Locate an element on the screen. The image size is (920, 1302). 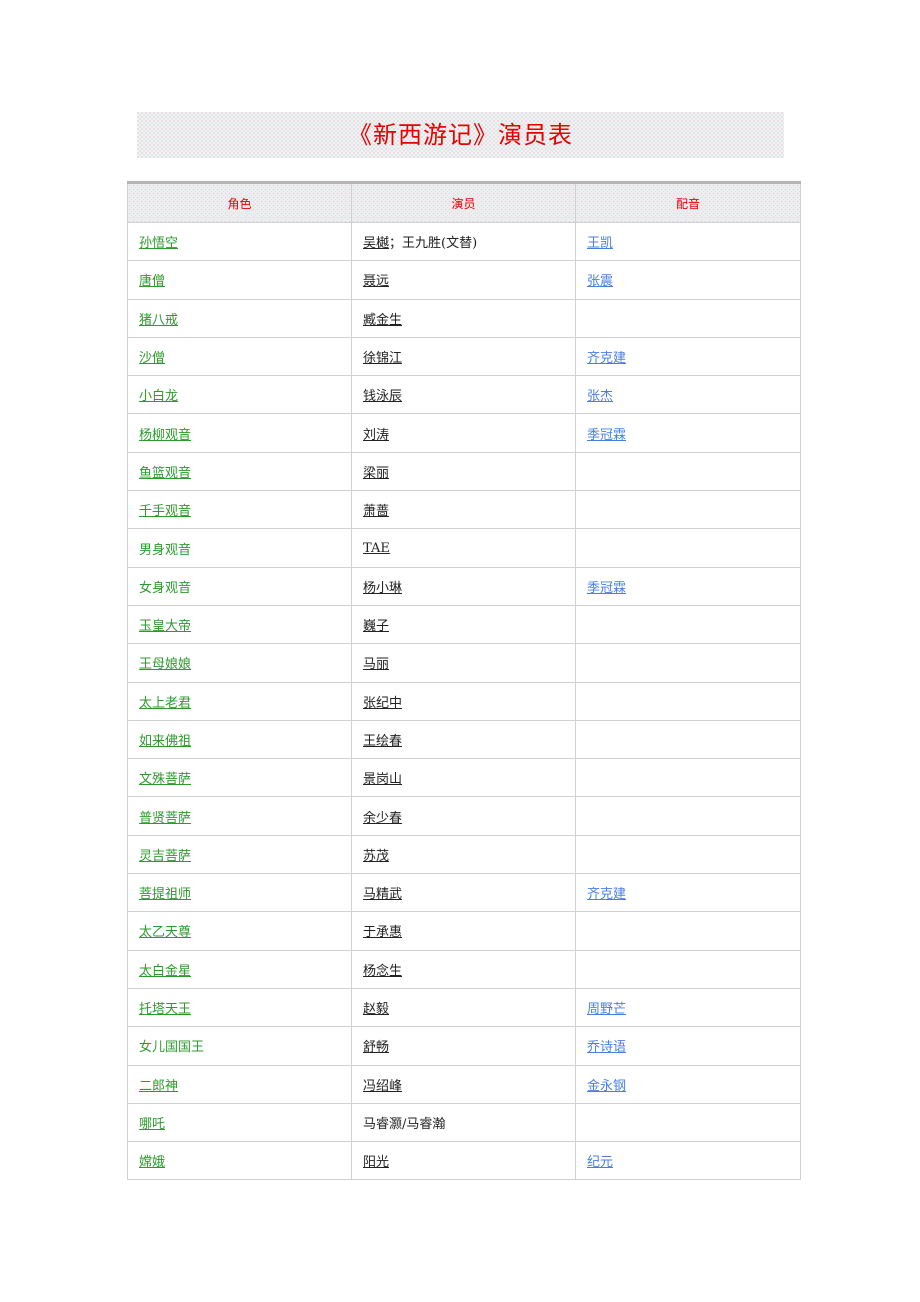
role-link: 千手观音 is located at coordinates (165, 511).